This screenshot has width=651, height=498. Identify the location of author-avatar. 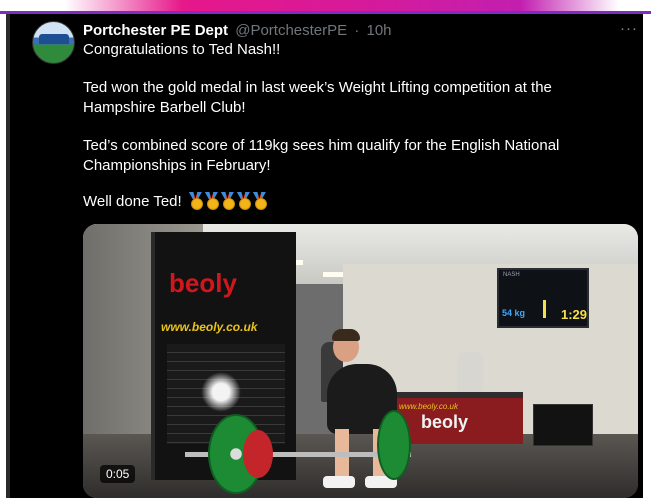
(53, 42).